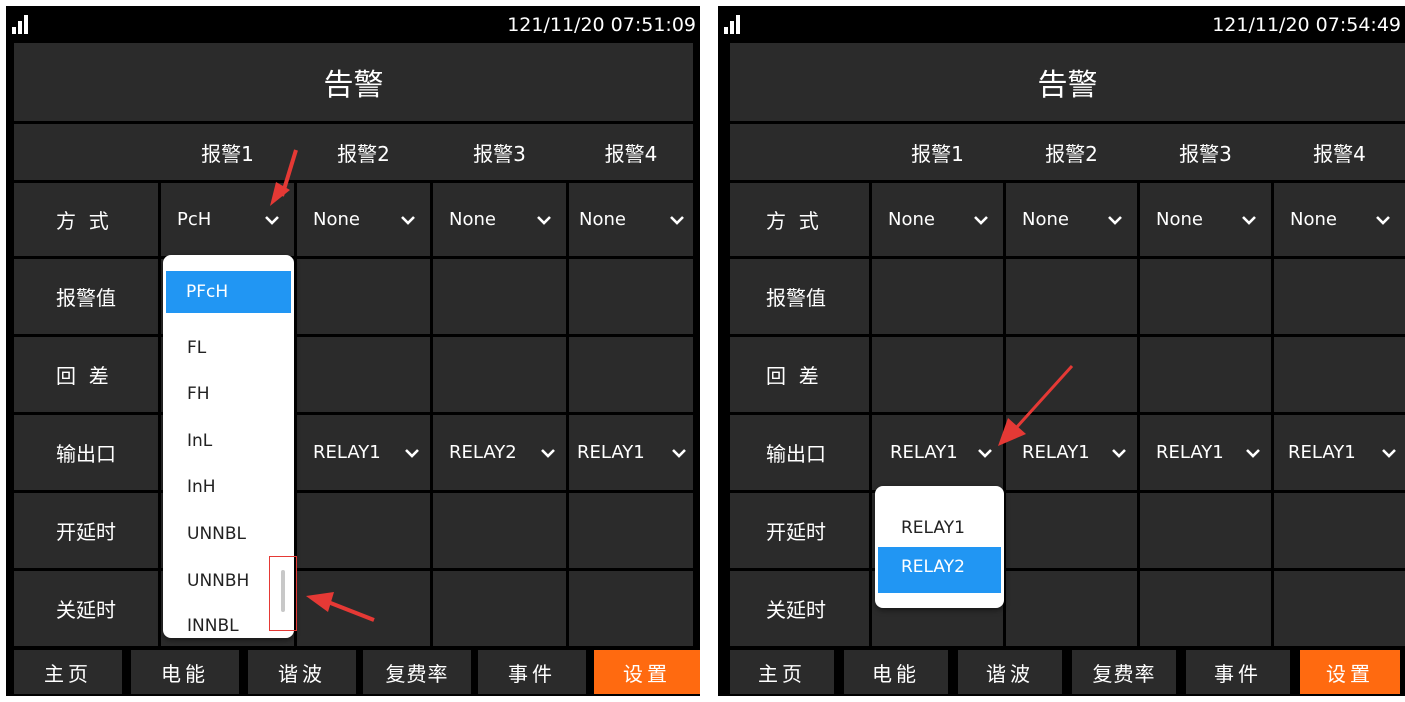 Image resolution: width=1405 pixels, height=702 pixels. I want to click on output-dropdown-list: RELAY1 RELAY2, so click(939, 547).